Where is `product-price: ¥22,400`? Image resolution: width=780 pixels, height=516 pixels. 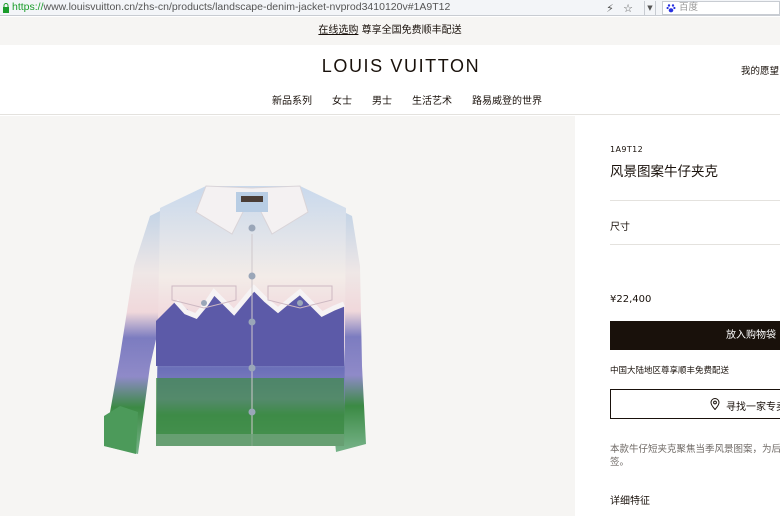 product-price: ¥22,400 is located at coordinates (631, 299).